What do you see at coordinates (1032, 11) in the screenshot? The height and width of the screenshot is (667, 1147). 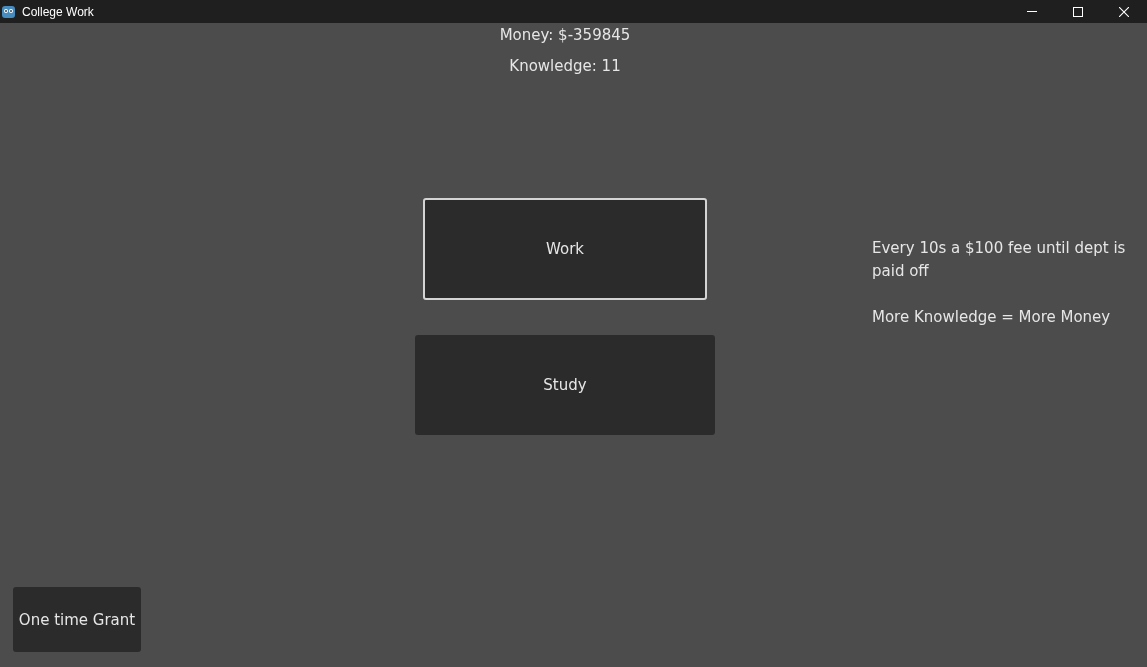 I see `minimize-icon` at bounding box center [1032, 11].